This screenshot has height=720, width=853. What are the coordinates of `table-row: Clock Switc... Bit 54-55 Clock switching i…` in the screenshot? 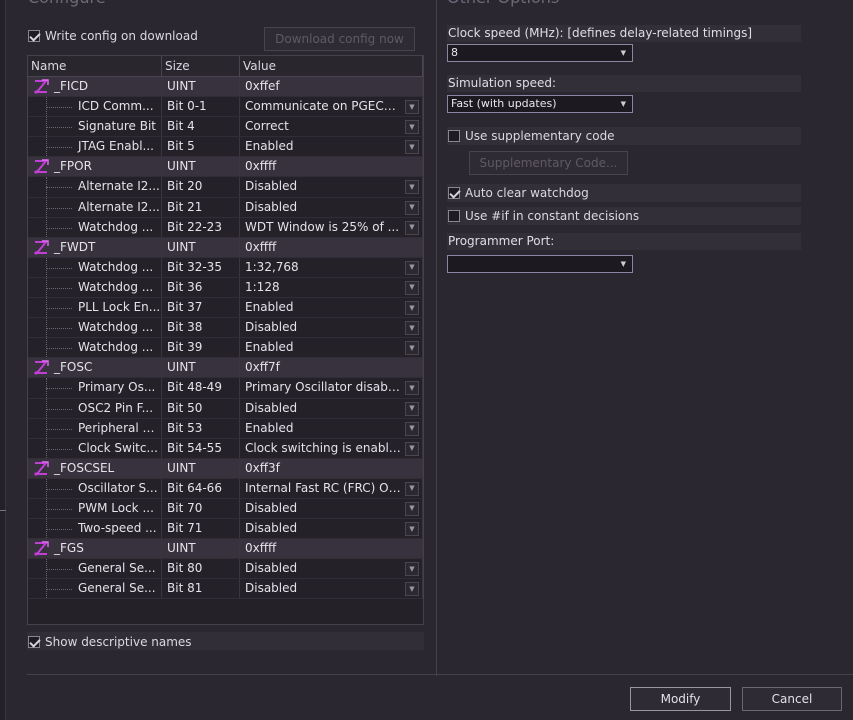 It's located at (225, 448).